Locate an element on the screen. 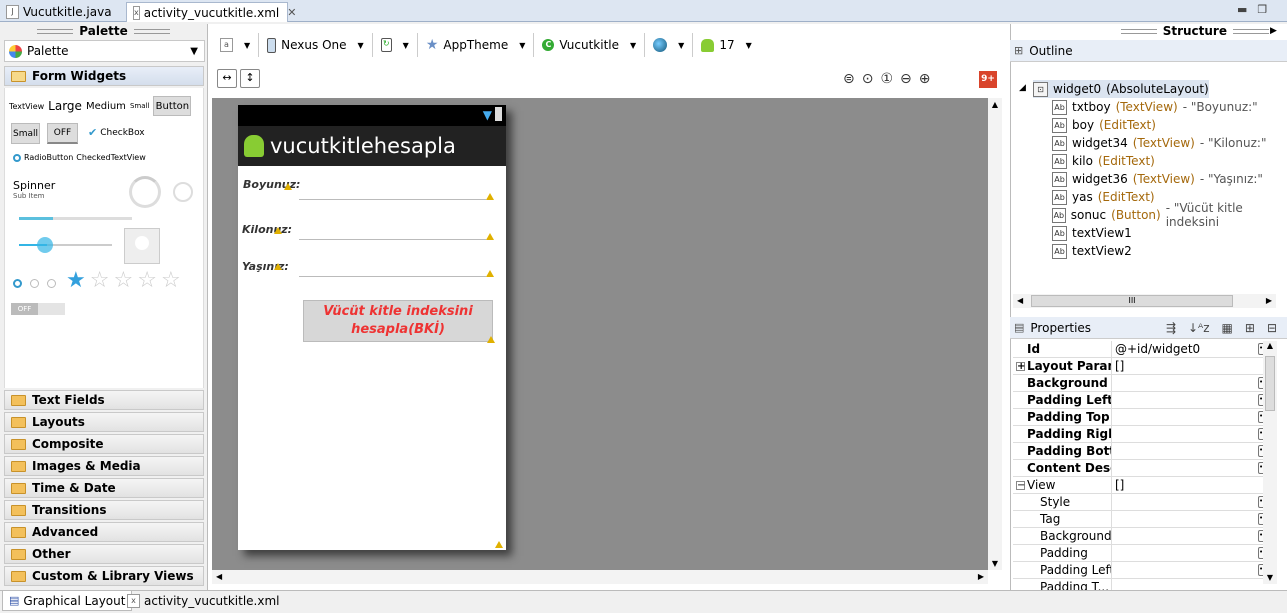 The height and width of the screenshot is (613, 1287). outline-node: Ab widget34 (TextView) - "Kilonuz:" is located at coordinates (1159, 143).